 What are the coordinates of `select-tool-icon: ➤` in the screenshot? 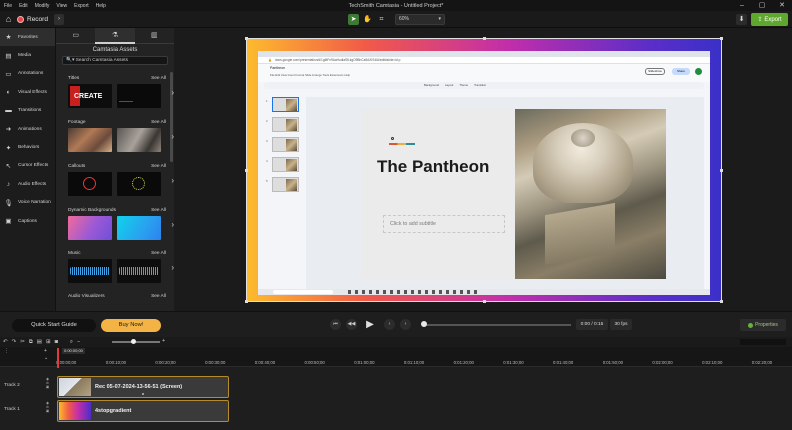 It's located at (353, 19).